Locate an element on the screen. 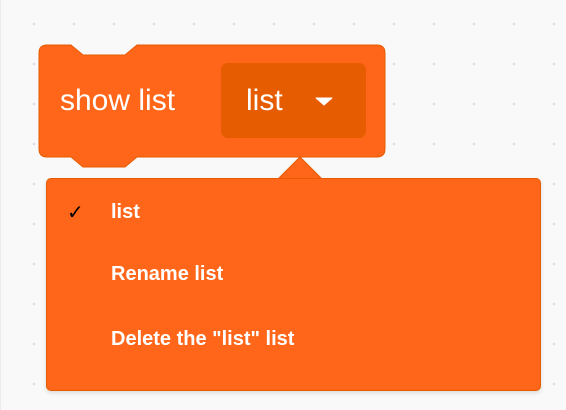 This screenshot has height=410, width=566. menu-item-label: Rename list is located at coordinates (167, 274).